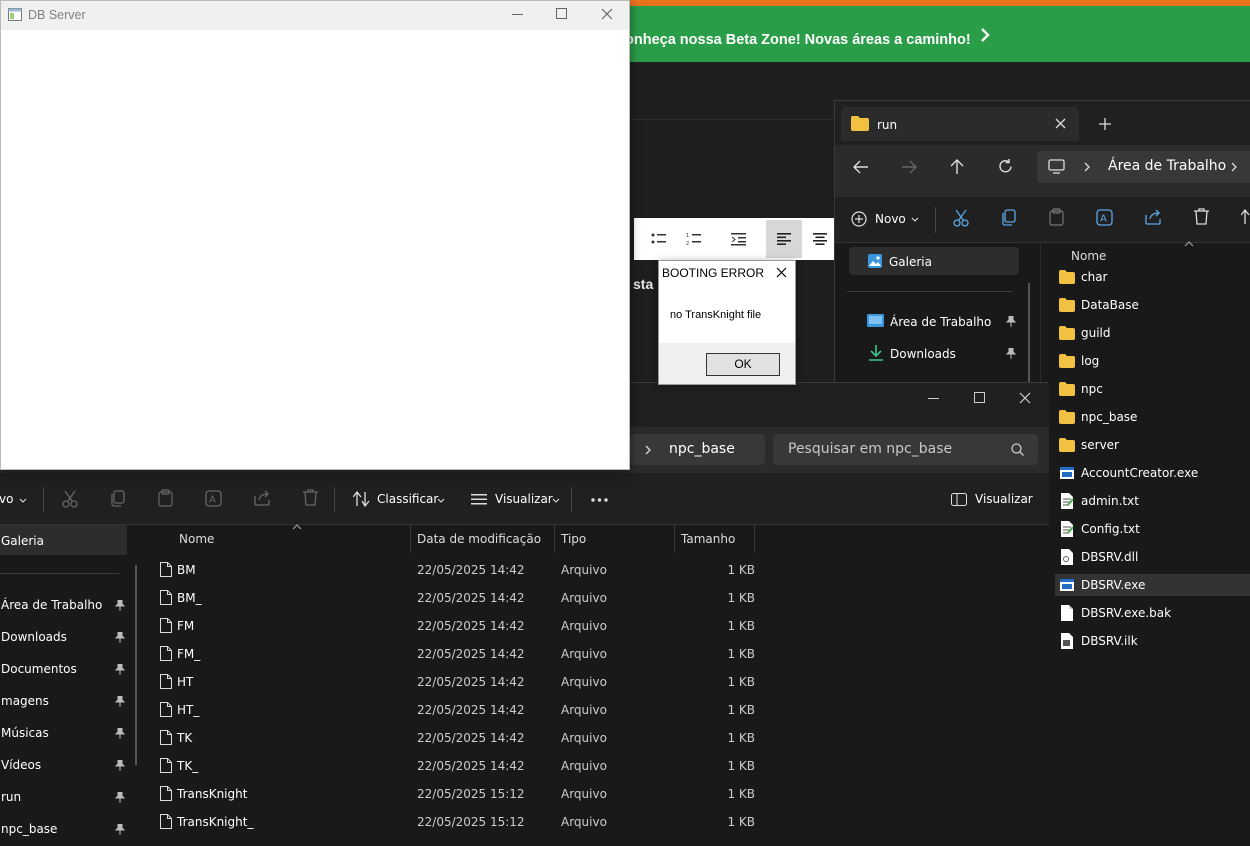 This screenshot has width=1250, height=846. Describe the element at coordinates (1105, 124) in the screenshot. I see `new-tab-icon` at that location.